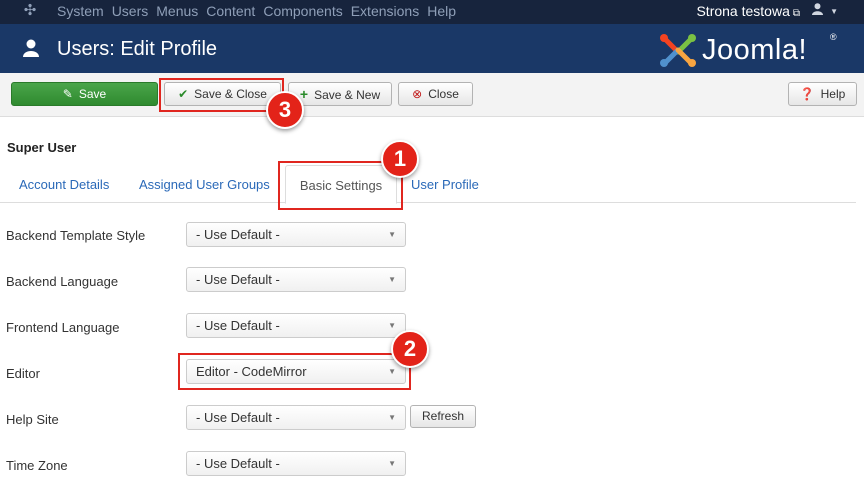 This screenshot has height=495, width=864. What do you see at coordinates (296, 279) in the screenshot?
I see `backend-language-select: - Use Default - ▼` at bounding box center [296, 279].